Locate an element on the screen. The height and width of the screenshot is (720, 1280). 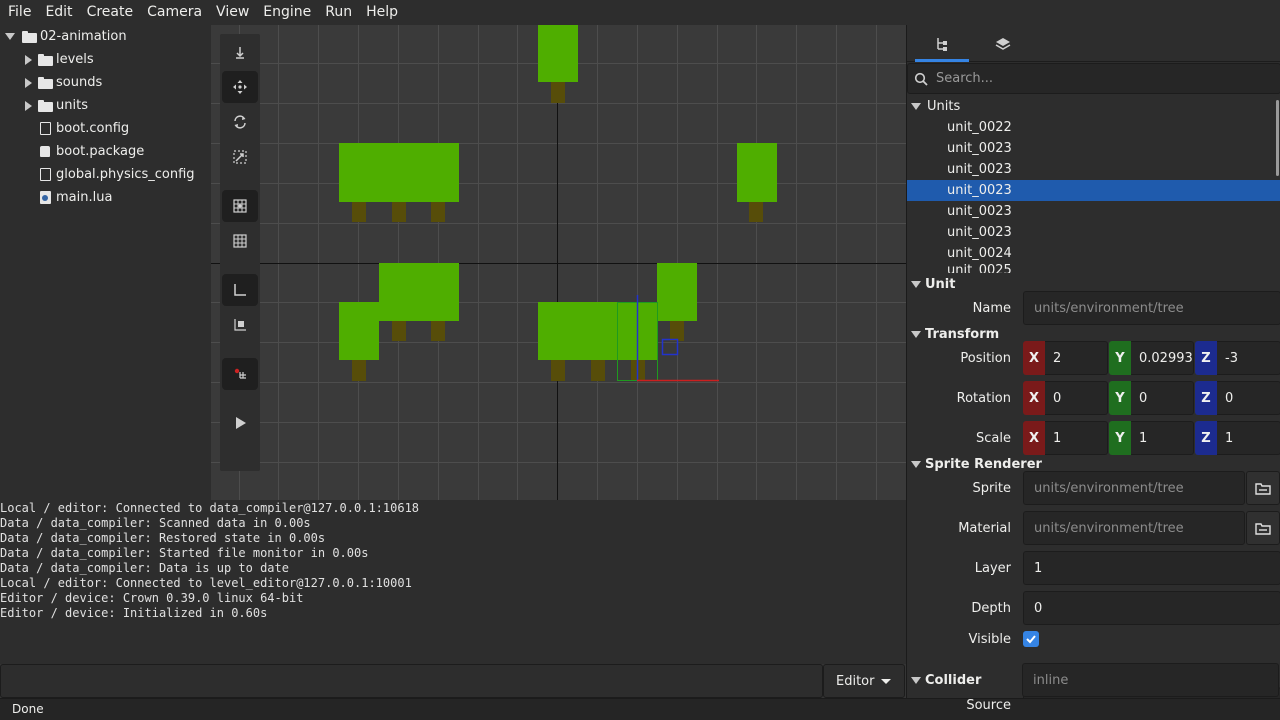
snap-to-grid-icon is located at coordinates (240, 325).